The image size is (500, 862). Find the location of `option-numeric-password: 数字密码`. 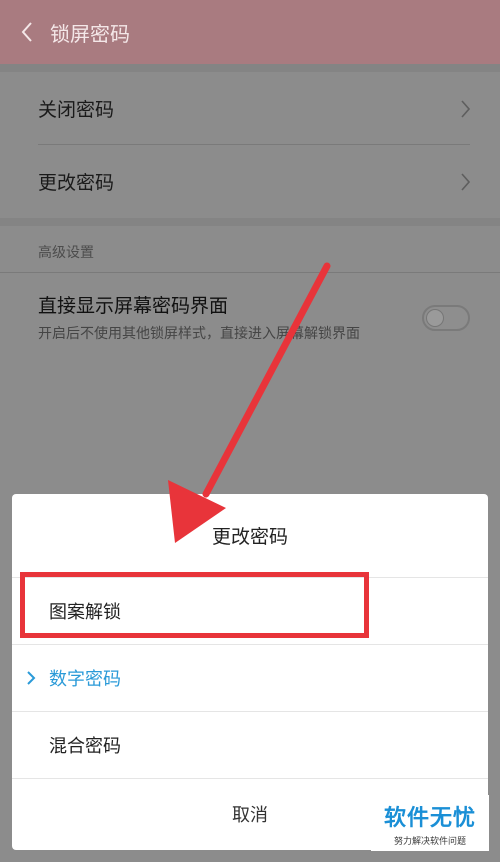

option-numeric-password: 数字密码 is located at coordinates (250, 678).